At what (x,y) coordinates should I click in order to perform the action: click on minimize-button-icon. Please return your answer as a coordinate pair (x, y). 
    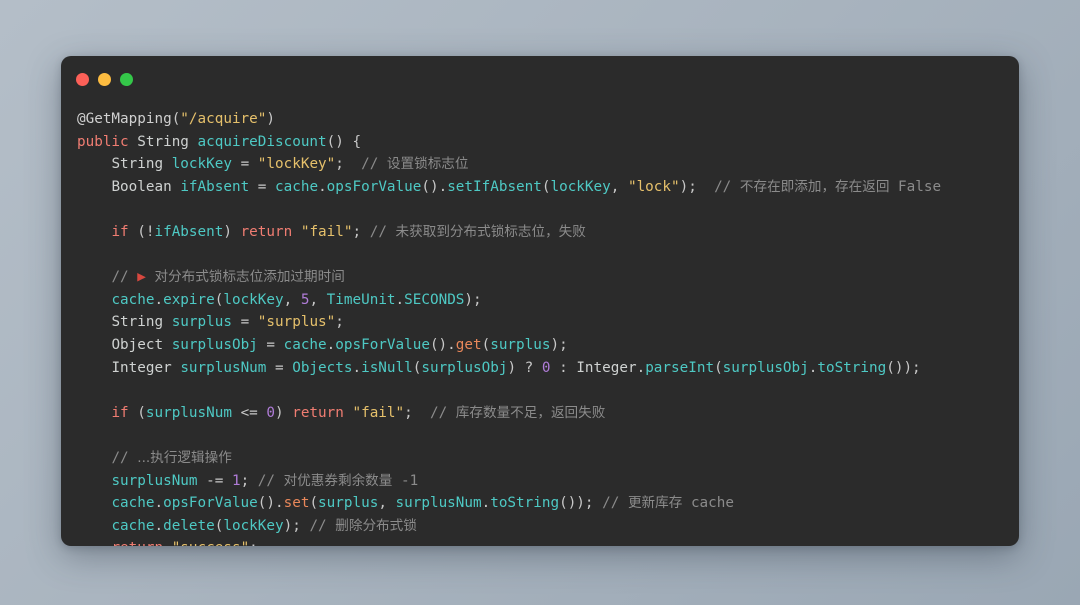
    Looking at the image, I should click on (104, 79).